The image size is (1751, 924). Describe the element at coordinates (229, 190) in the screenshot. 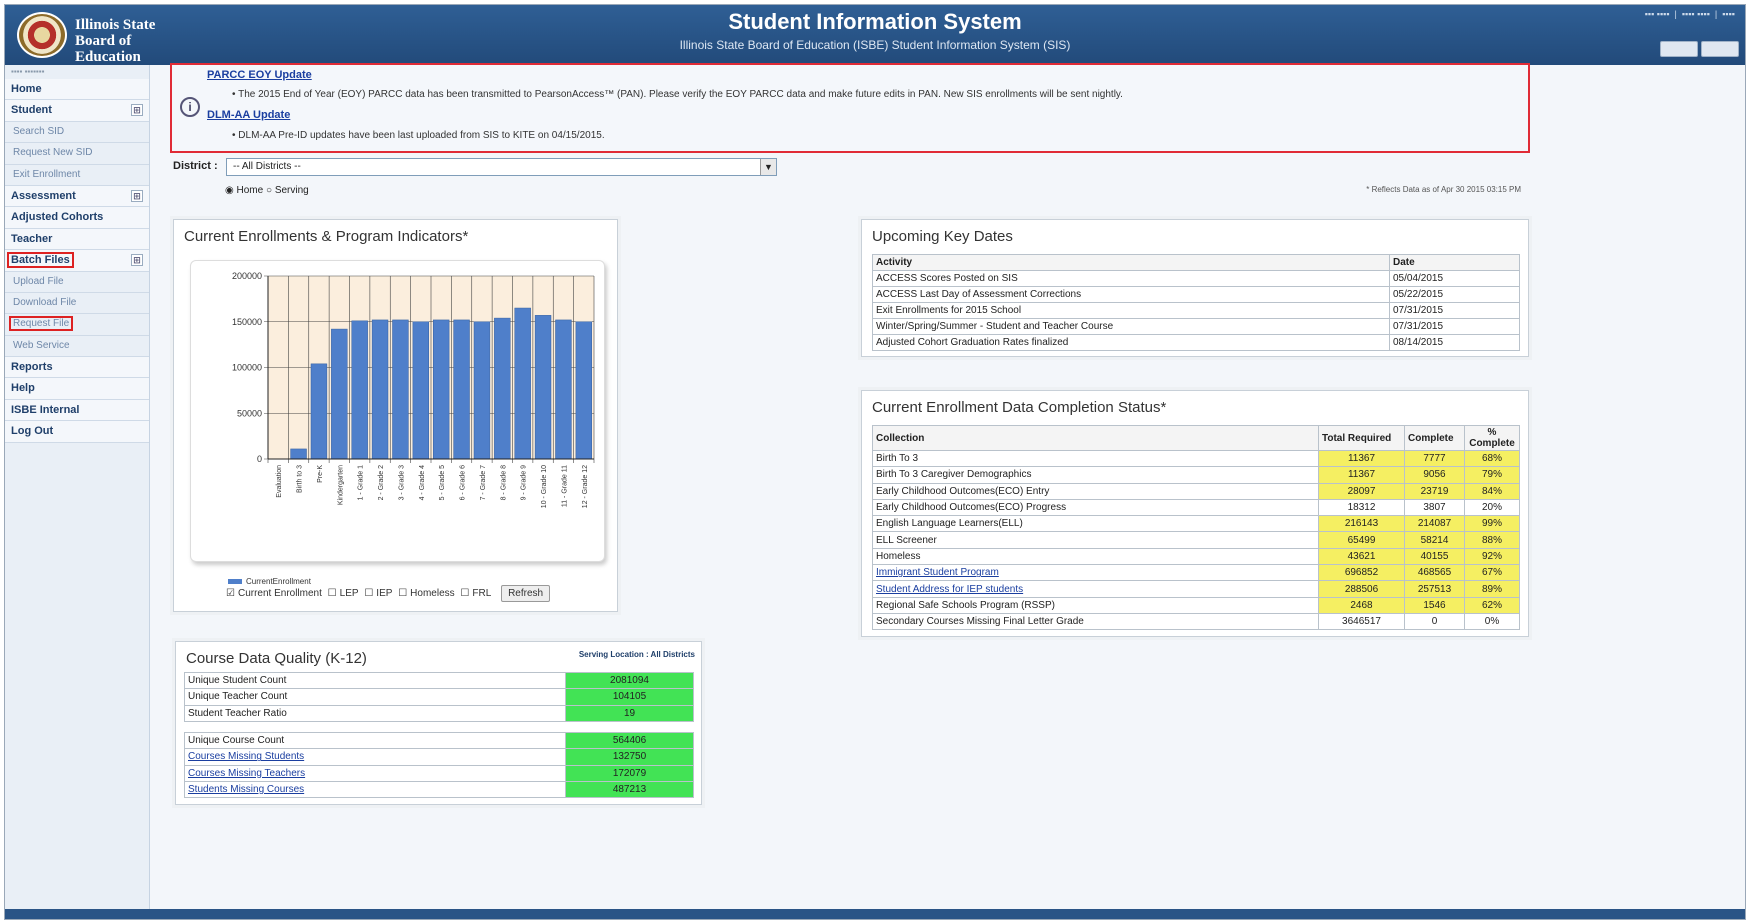

I see `radio-home: ◉` at that location.